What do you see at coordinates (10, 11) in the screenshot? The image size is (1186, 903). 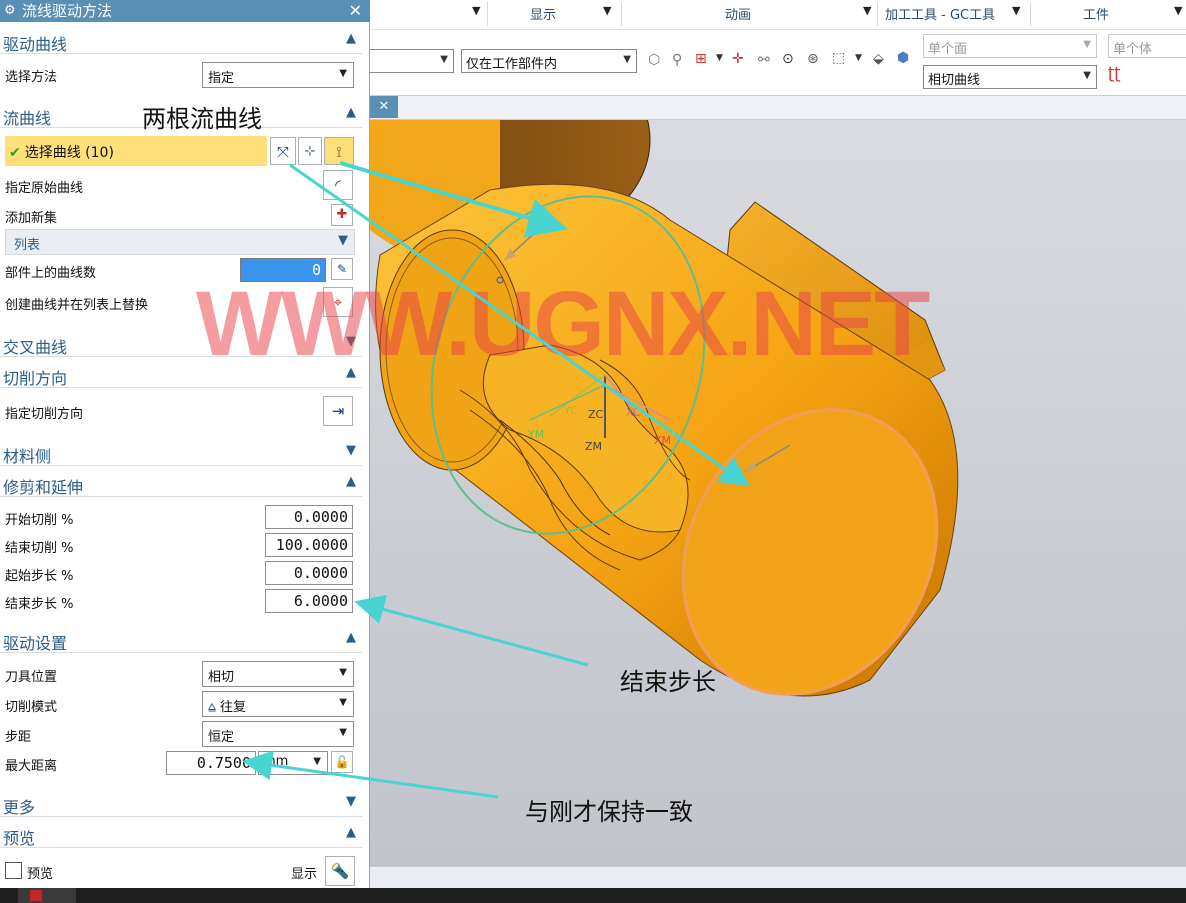 I see `gear-icon: ⚙` at bounding box center [10, 11].